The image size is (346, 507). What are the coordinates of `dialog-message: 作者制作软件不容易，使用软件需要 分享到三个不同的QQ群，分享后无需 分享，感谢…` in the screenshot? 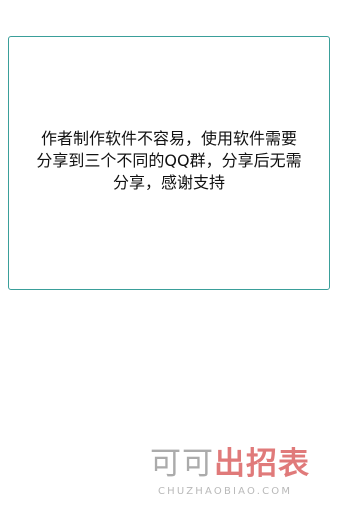 It's located at (169, 161).